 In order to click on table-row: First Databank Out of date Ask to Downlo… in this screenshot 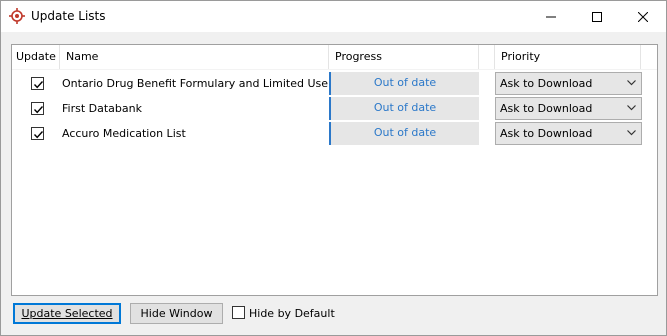, I will do `click(334, 108)`.